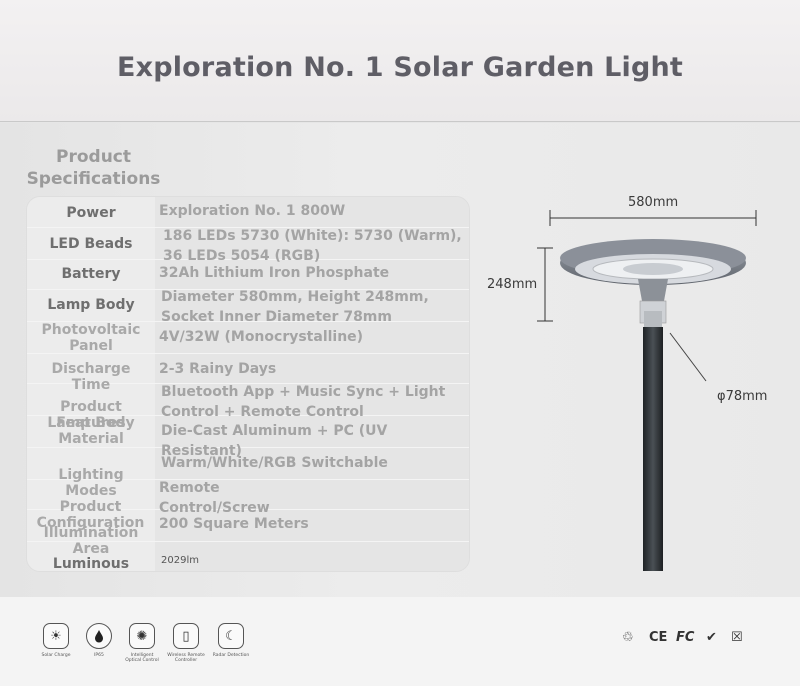 This screenshot has width=800, height=686. I want to click on waterproof-icon, so click(99, 636).